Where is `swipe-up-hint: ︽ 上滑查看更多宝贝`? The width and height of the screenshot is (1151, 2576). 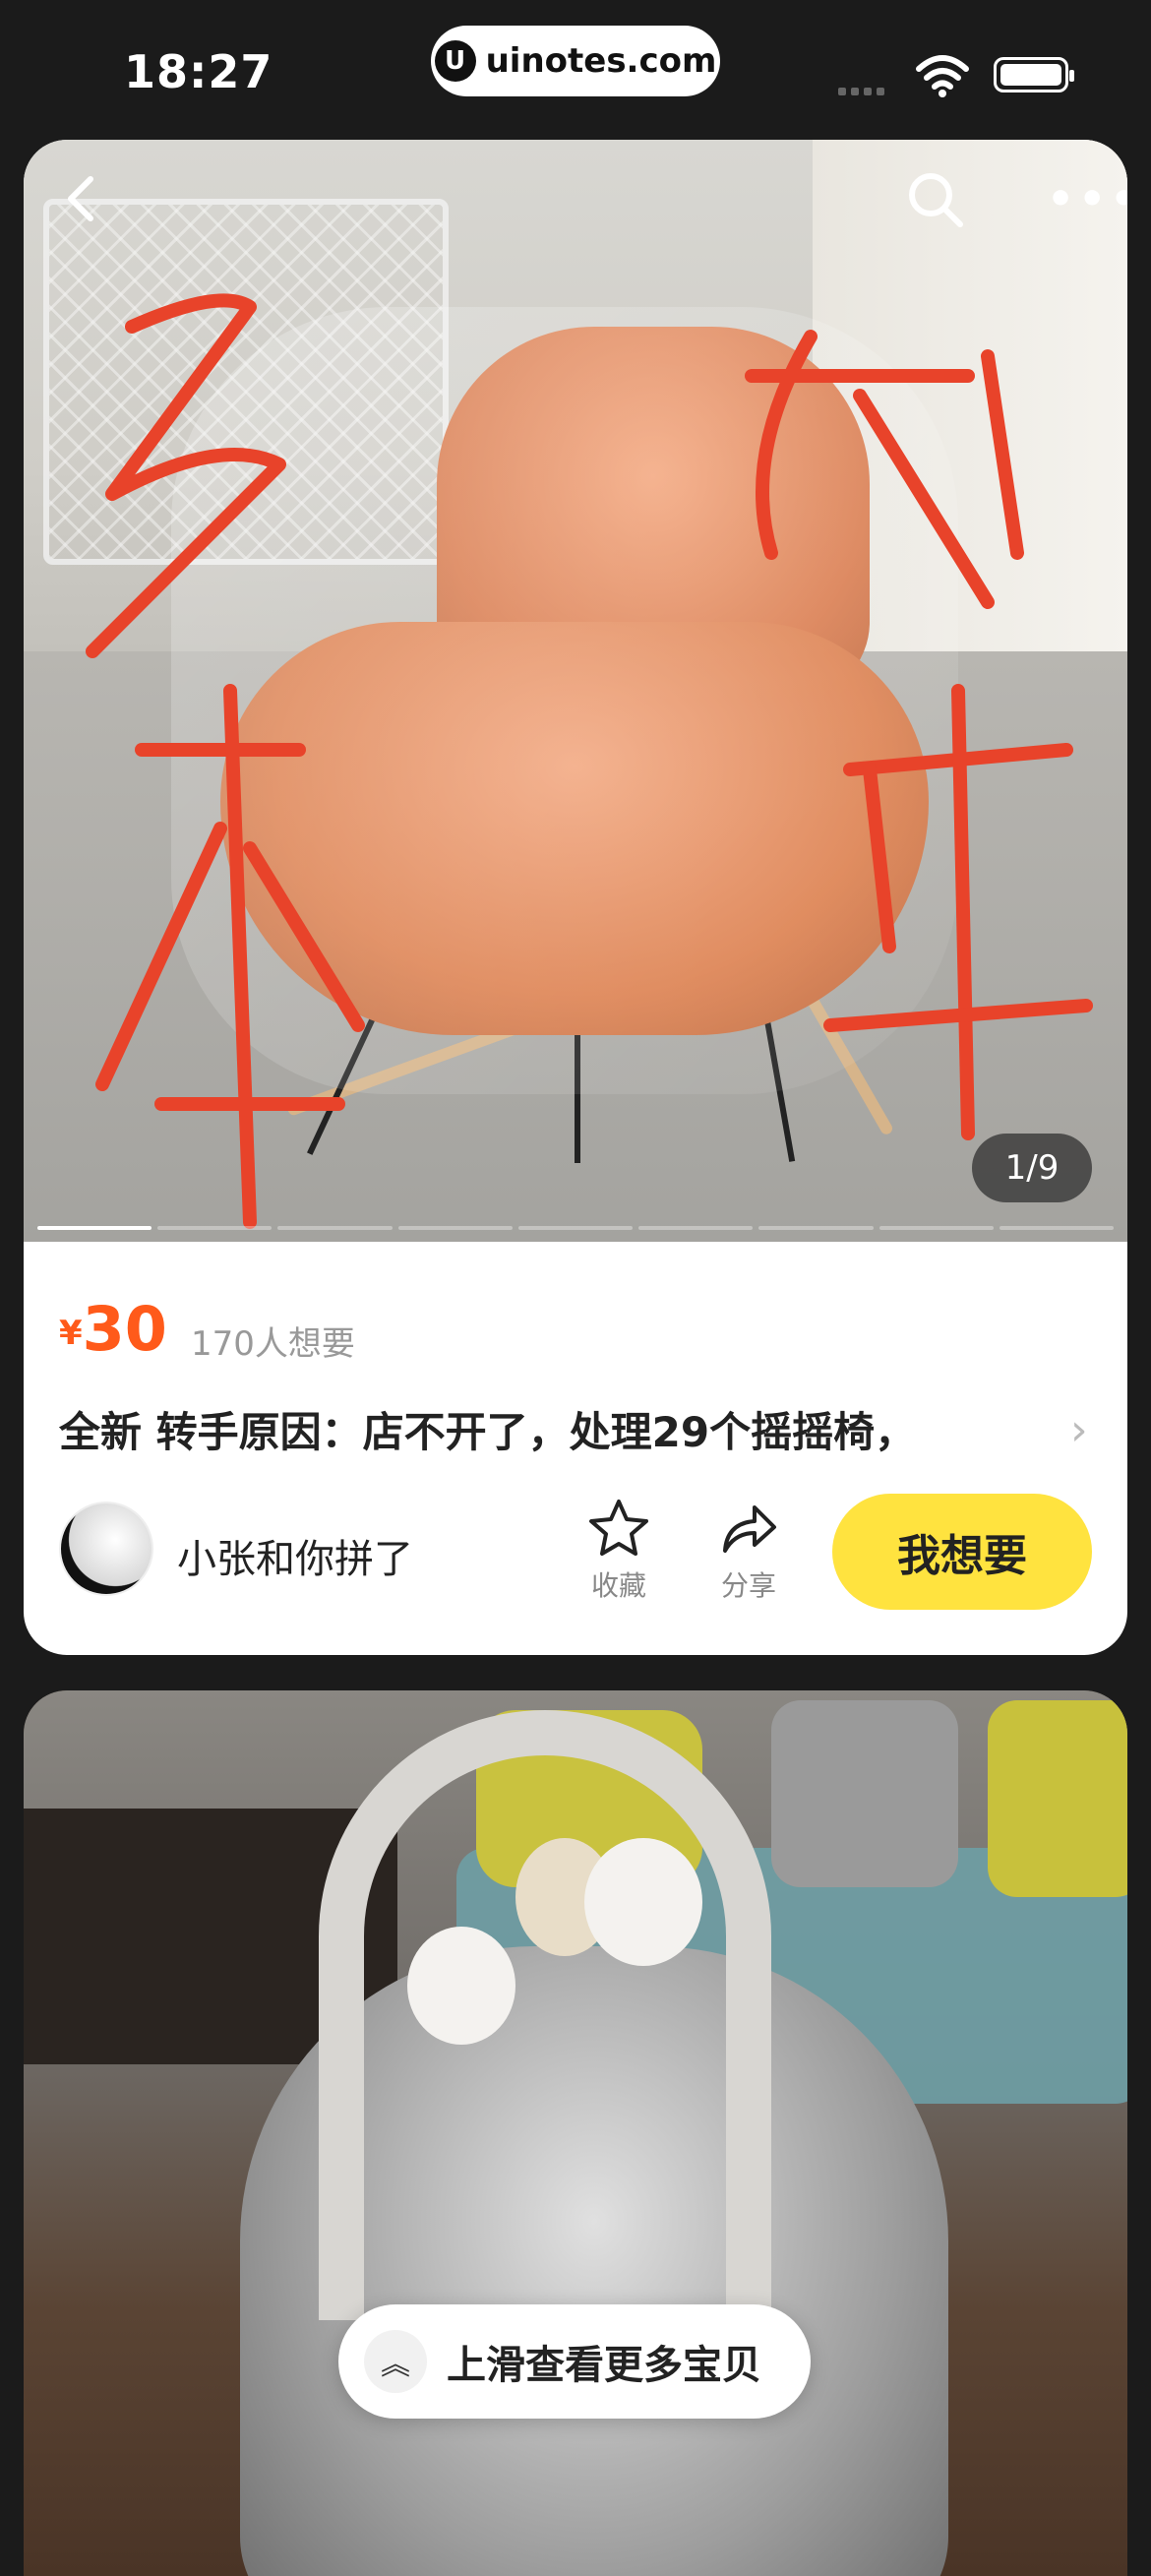 swipe-up-hint: ︽ 上滑查看更多宝贝 is located at coordinates (574, 2361).